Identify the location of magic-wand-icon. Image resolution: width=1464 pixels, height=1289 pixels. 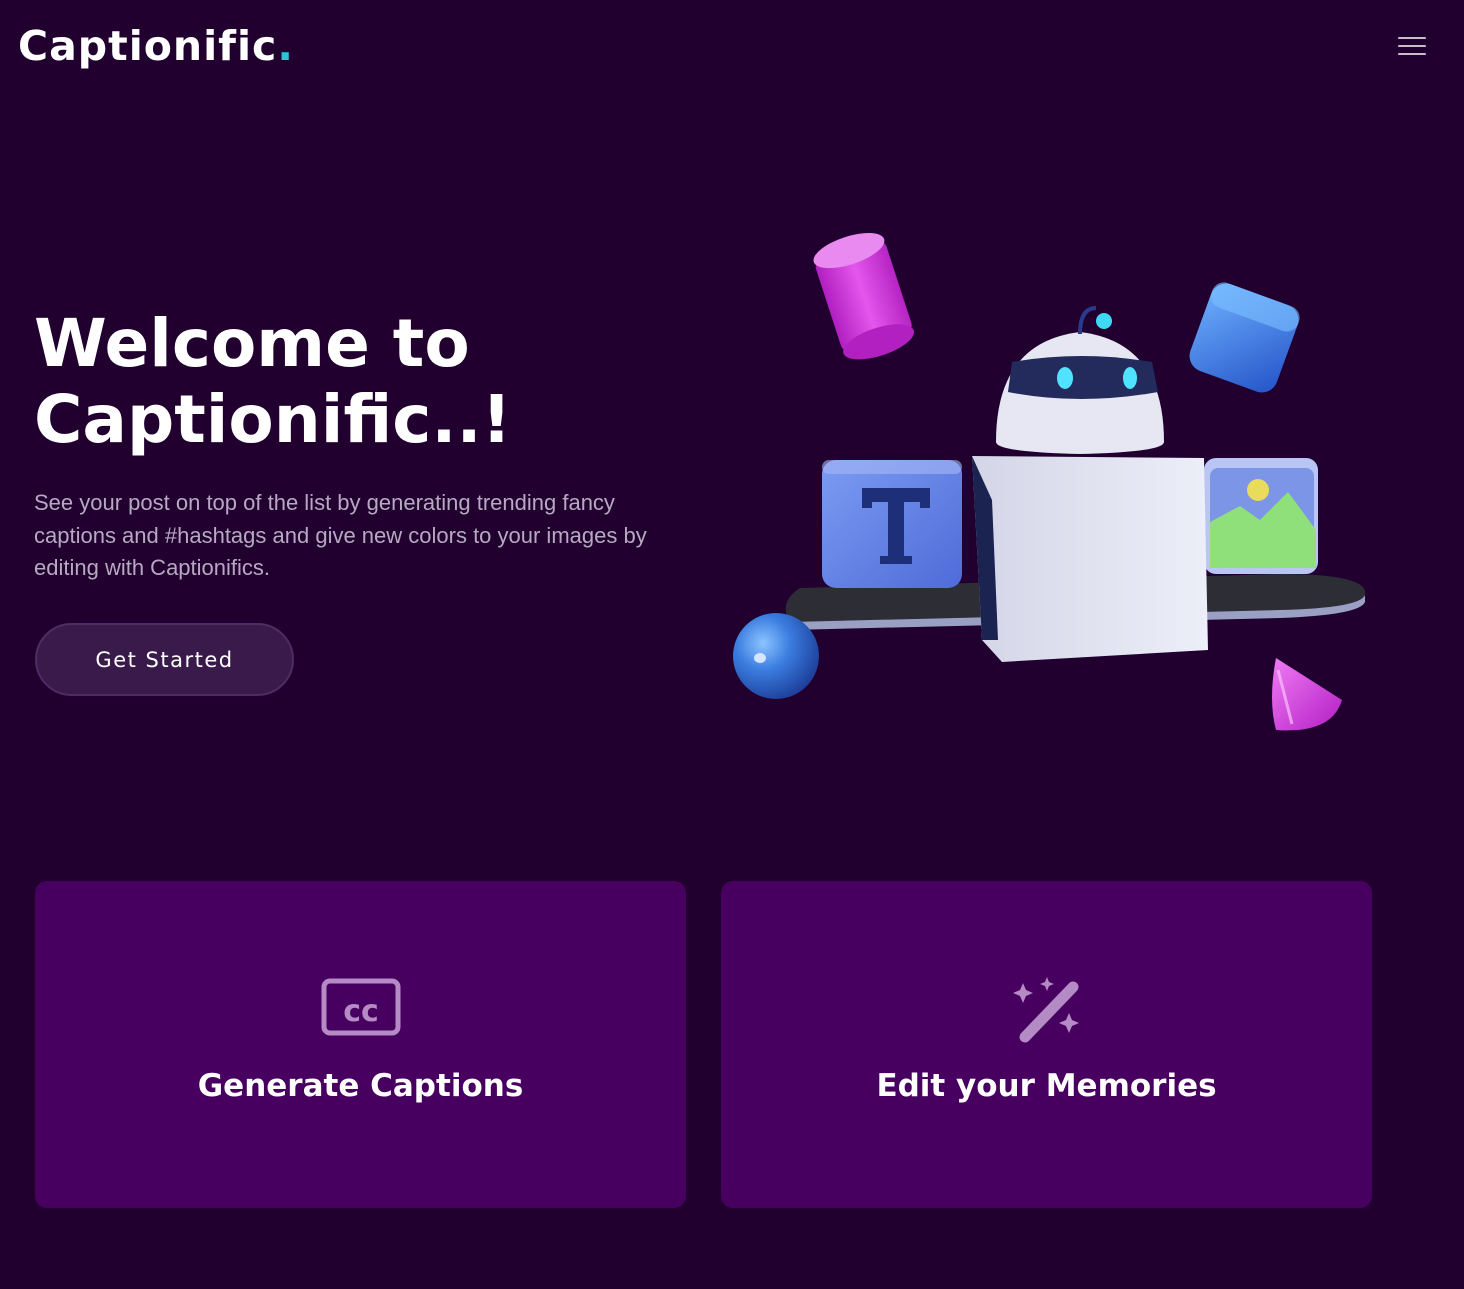
(1045, 1010).